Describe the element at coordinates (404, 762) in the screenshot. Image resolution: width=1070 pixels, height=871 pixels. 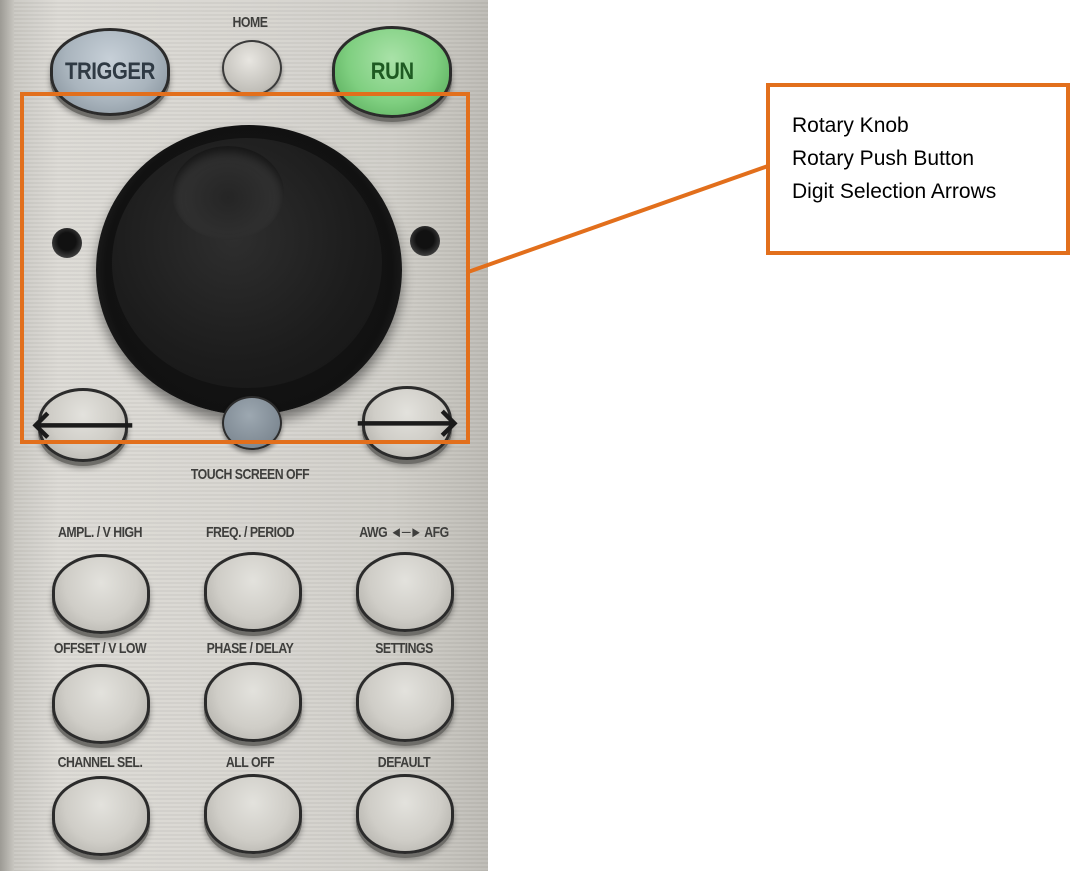
I see `default-label: DEFAULT` at that location.